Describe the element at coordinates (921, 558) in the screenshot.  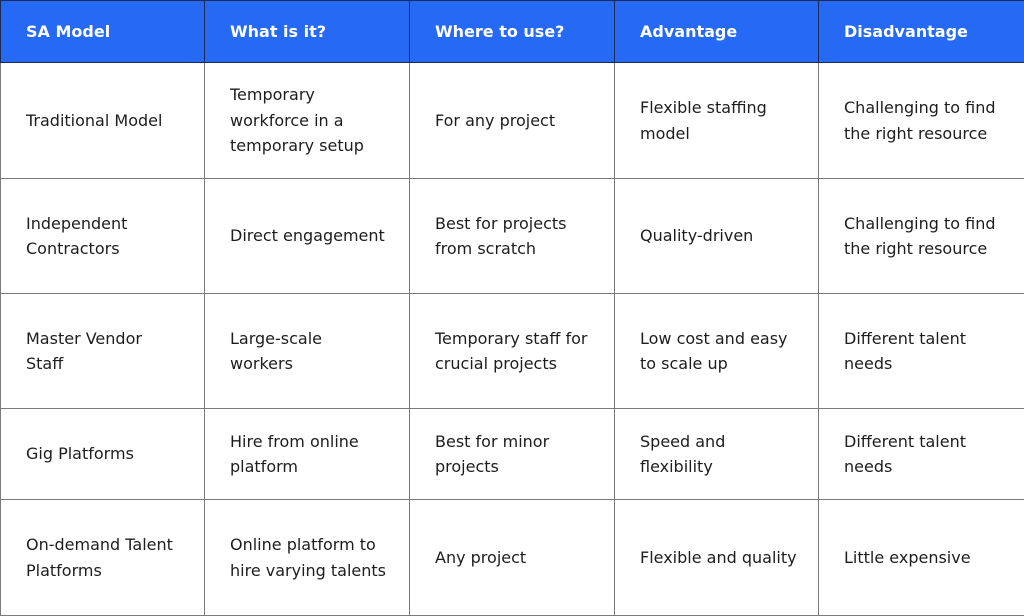
I see `cell-disadvantage: Little expensive` at that location.